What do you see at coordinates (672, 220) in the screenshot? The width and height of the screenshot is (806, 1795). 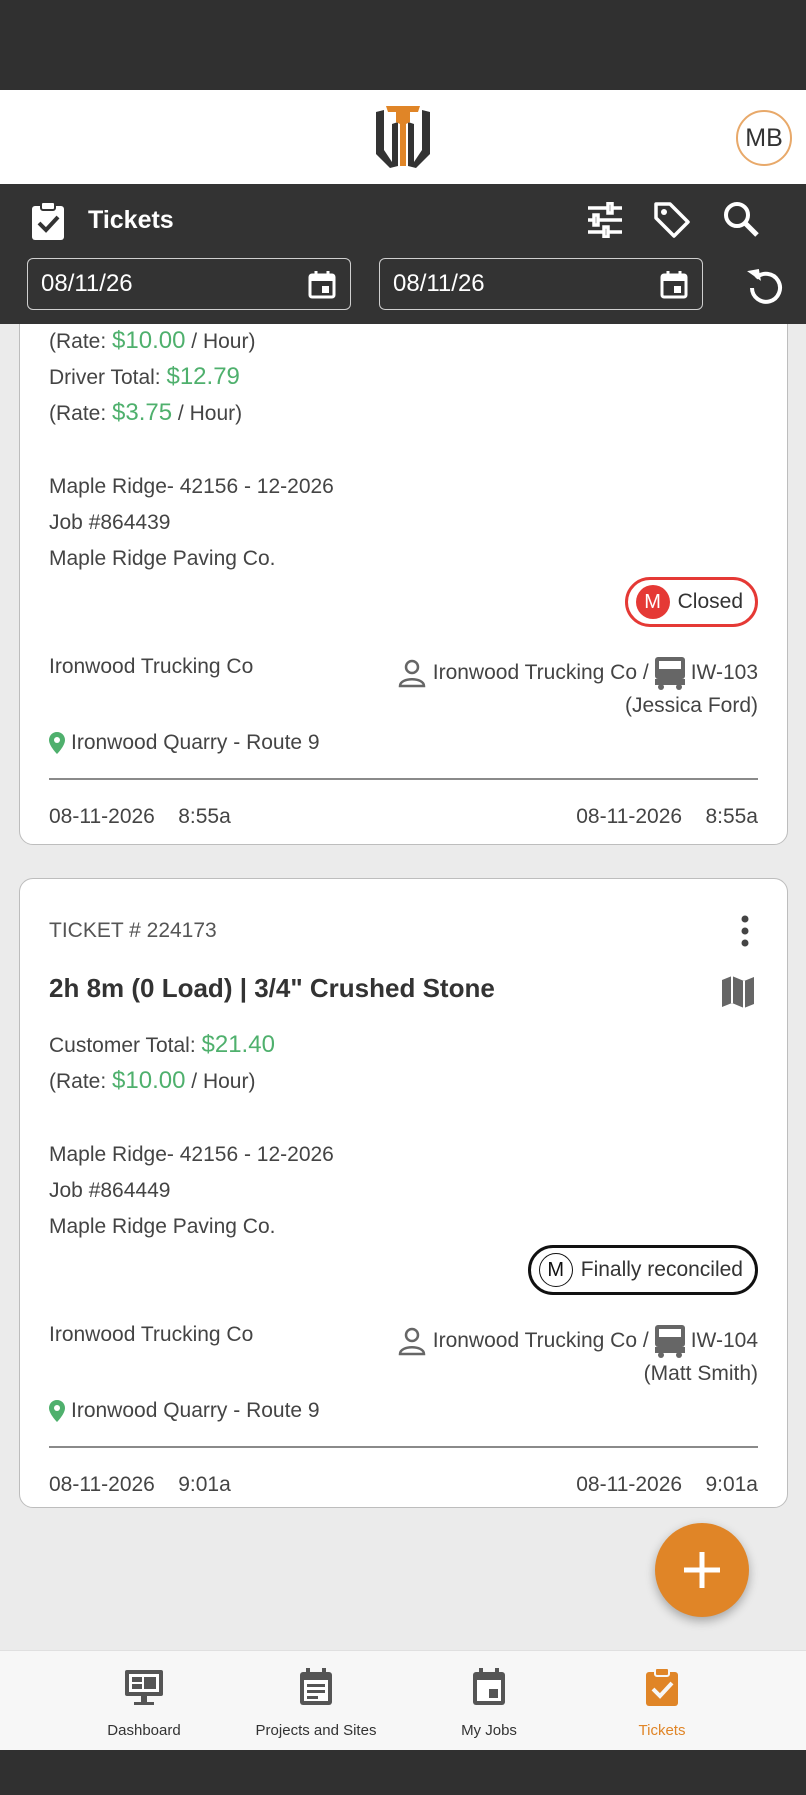 I see `tag-icon` at bounding box center [672, 220].